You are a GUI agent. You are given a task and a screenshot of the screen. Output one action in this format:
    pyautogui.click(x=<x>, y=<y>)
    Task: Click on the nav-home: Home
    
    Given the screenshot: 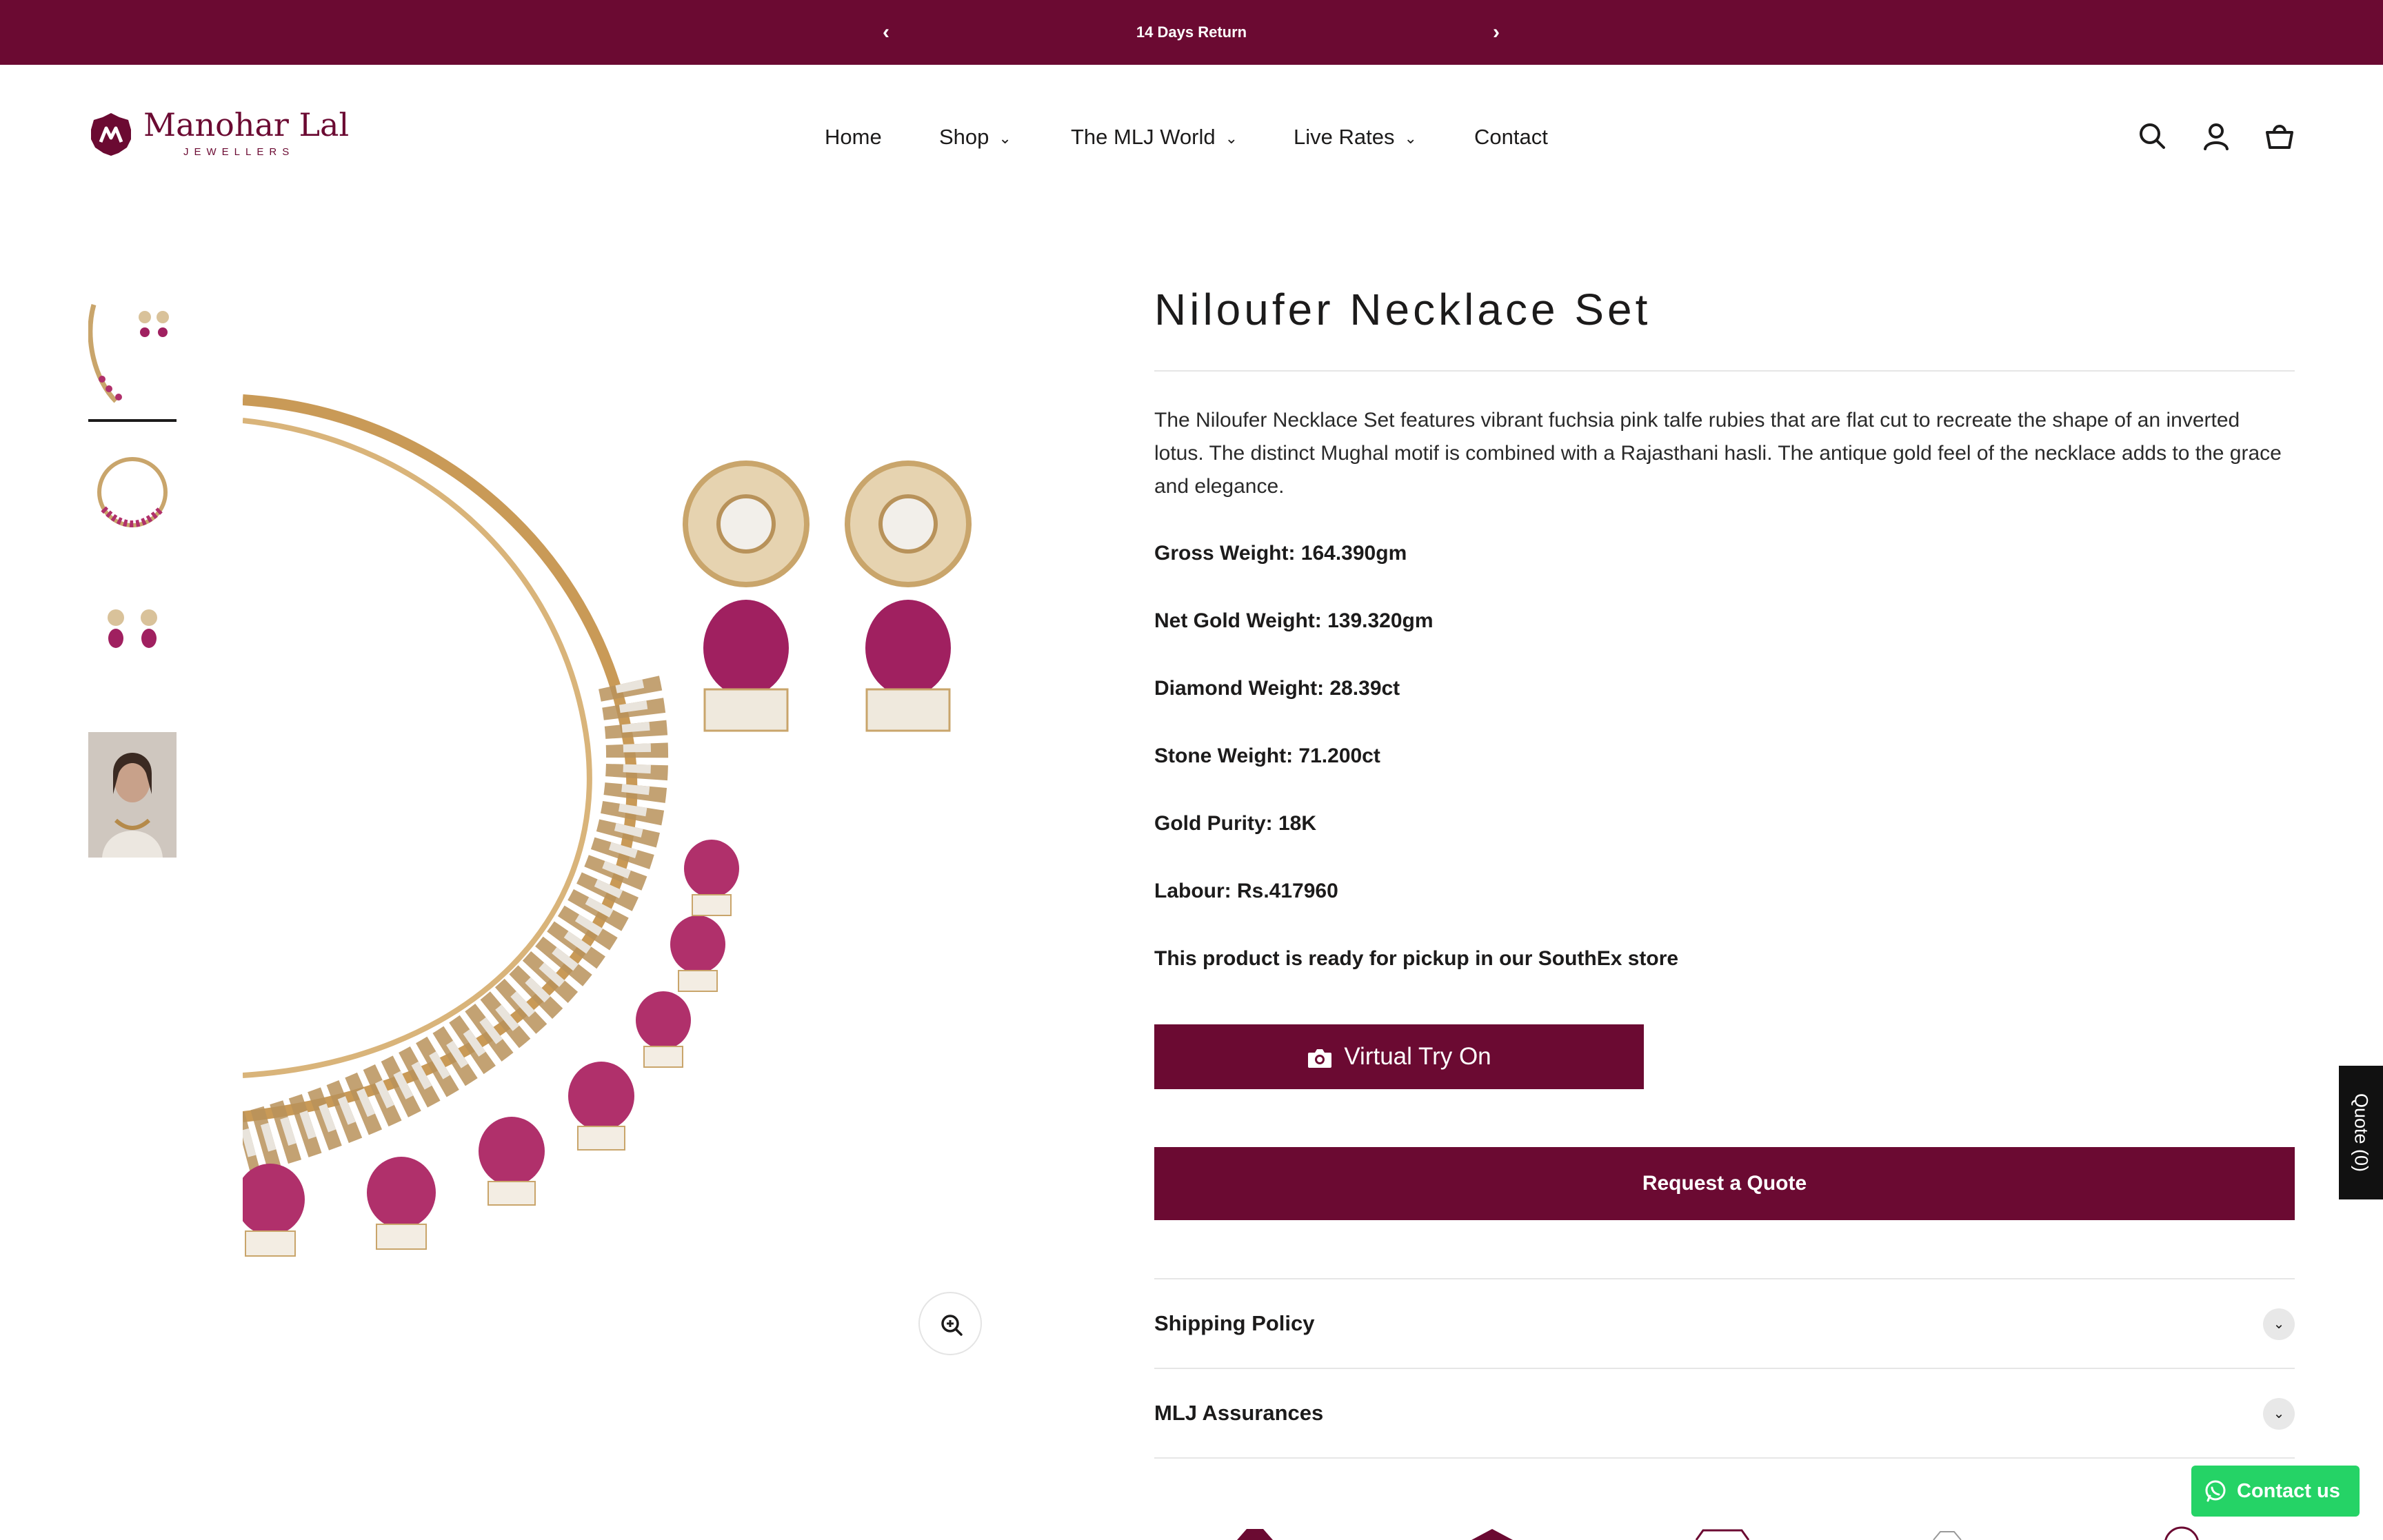 What is the action you would take?
    pyautogui.click(x=853, y=137)
    